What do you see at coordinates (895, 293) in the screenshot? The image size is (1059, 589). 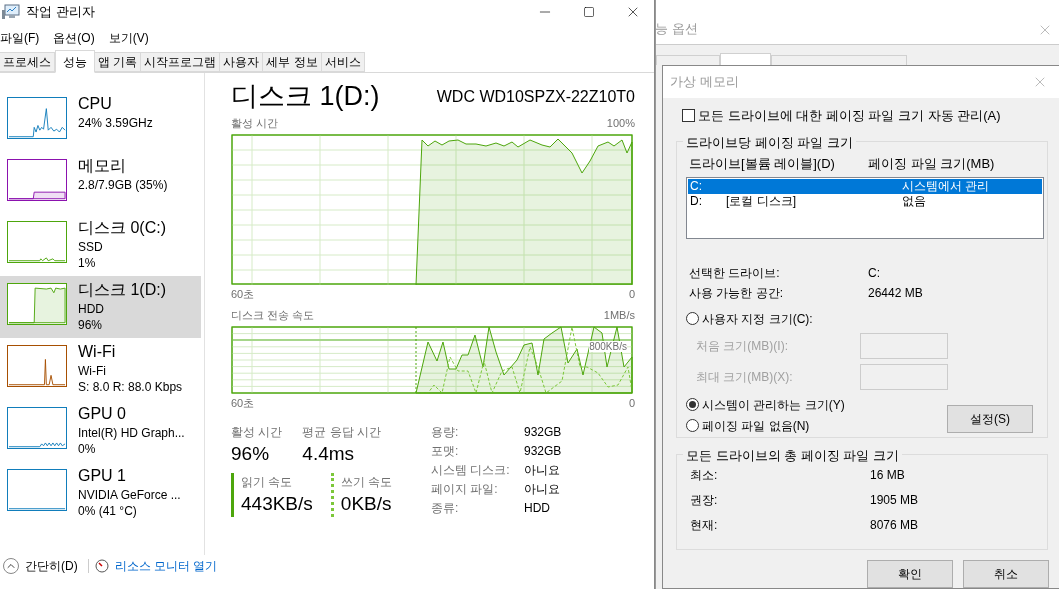 I see `info-value: 26442 MB` at bounding box center [895, 293].